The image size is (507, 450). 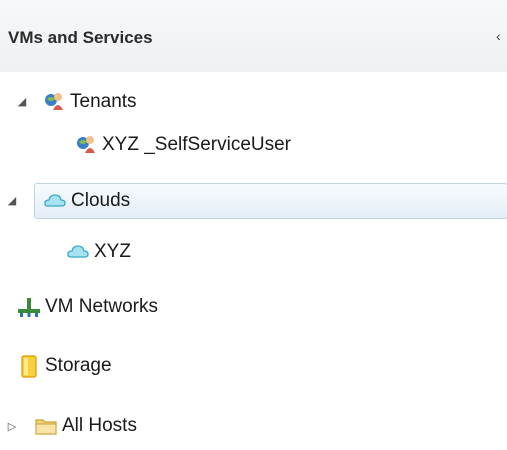 I want to click on tree-item-label: Storage, so click(x=78, y=365).